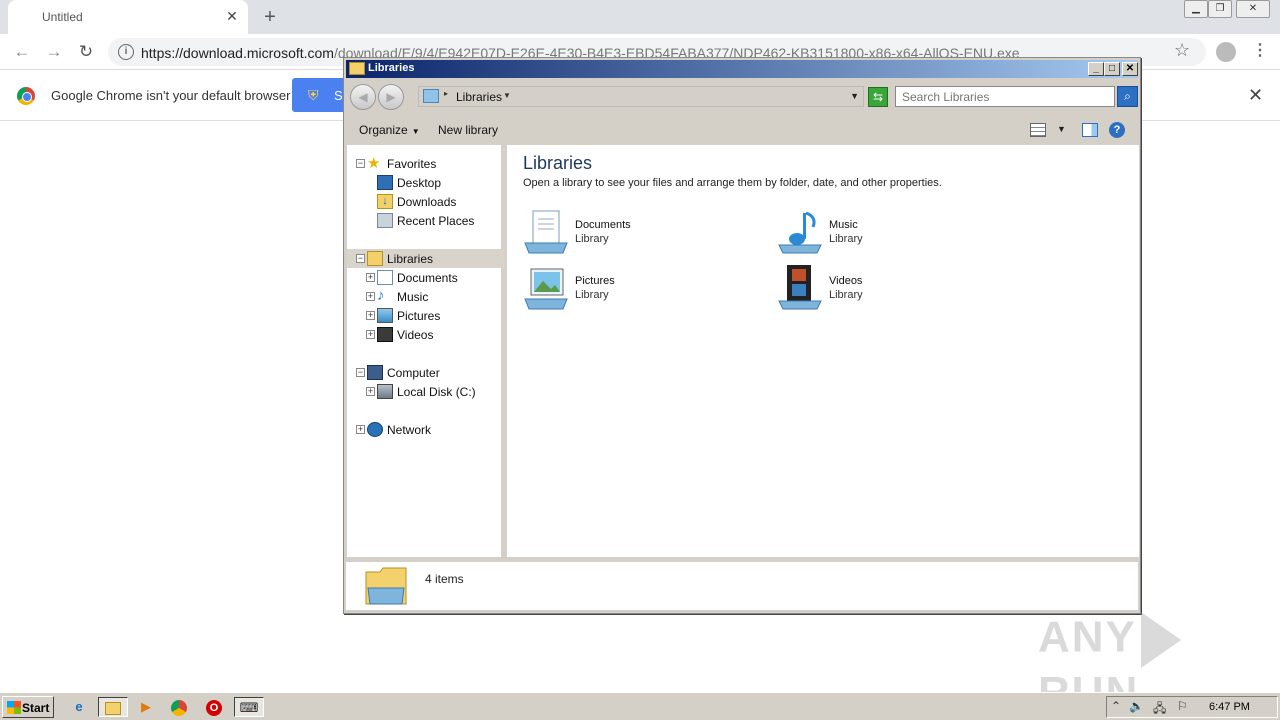  What do you see at coordinates (897, 289) in the screenshot?
I see `library-item-videos: Videos Library` at bounding box center [897, 289].